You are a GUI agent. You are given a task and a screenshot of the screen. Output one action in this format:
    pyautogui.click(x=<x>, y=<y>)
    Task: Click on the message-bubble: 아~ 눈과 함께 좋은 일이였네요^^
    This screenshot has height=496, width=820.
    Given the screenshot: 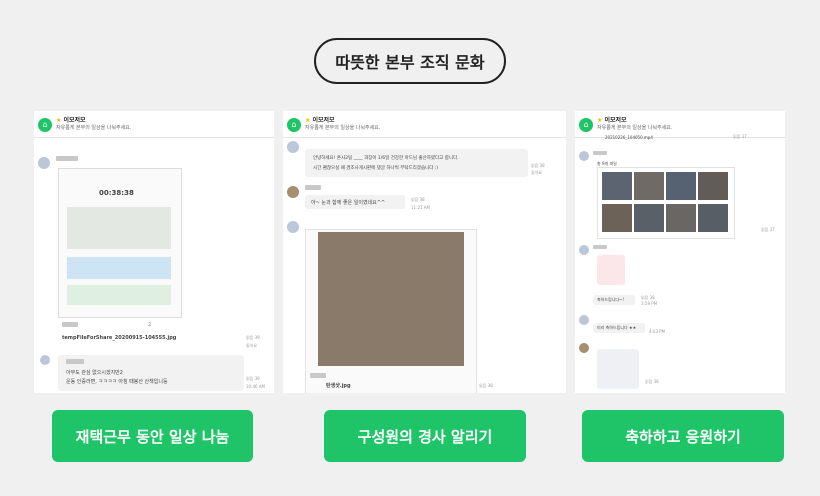 What is the action you would take?
    pyautogui.click(x=355, y=202)
    